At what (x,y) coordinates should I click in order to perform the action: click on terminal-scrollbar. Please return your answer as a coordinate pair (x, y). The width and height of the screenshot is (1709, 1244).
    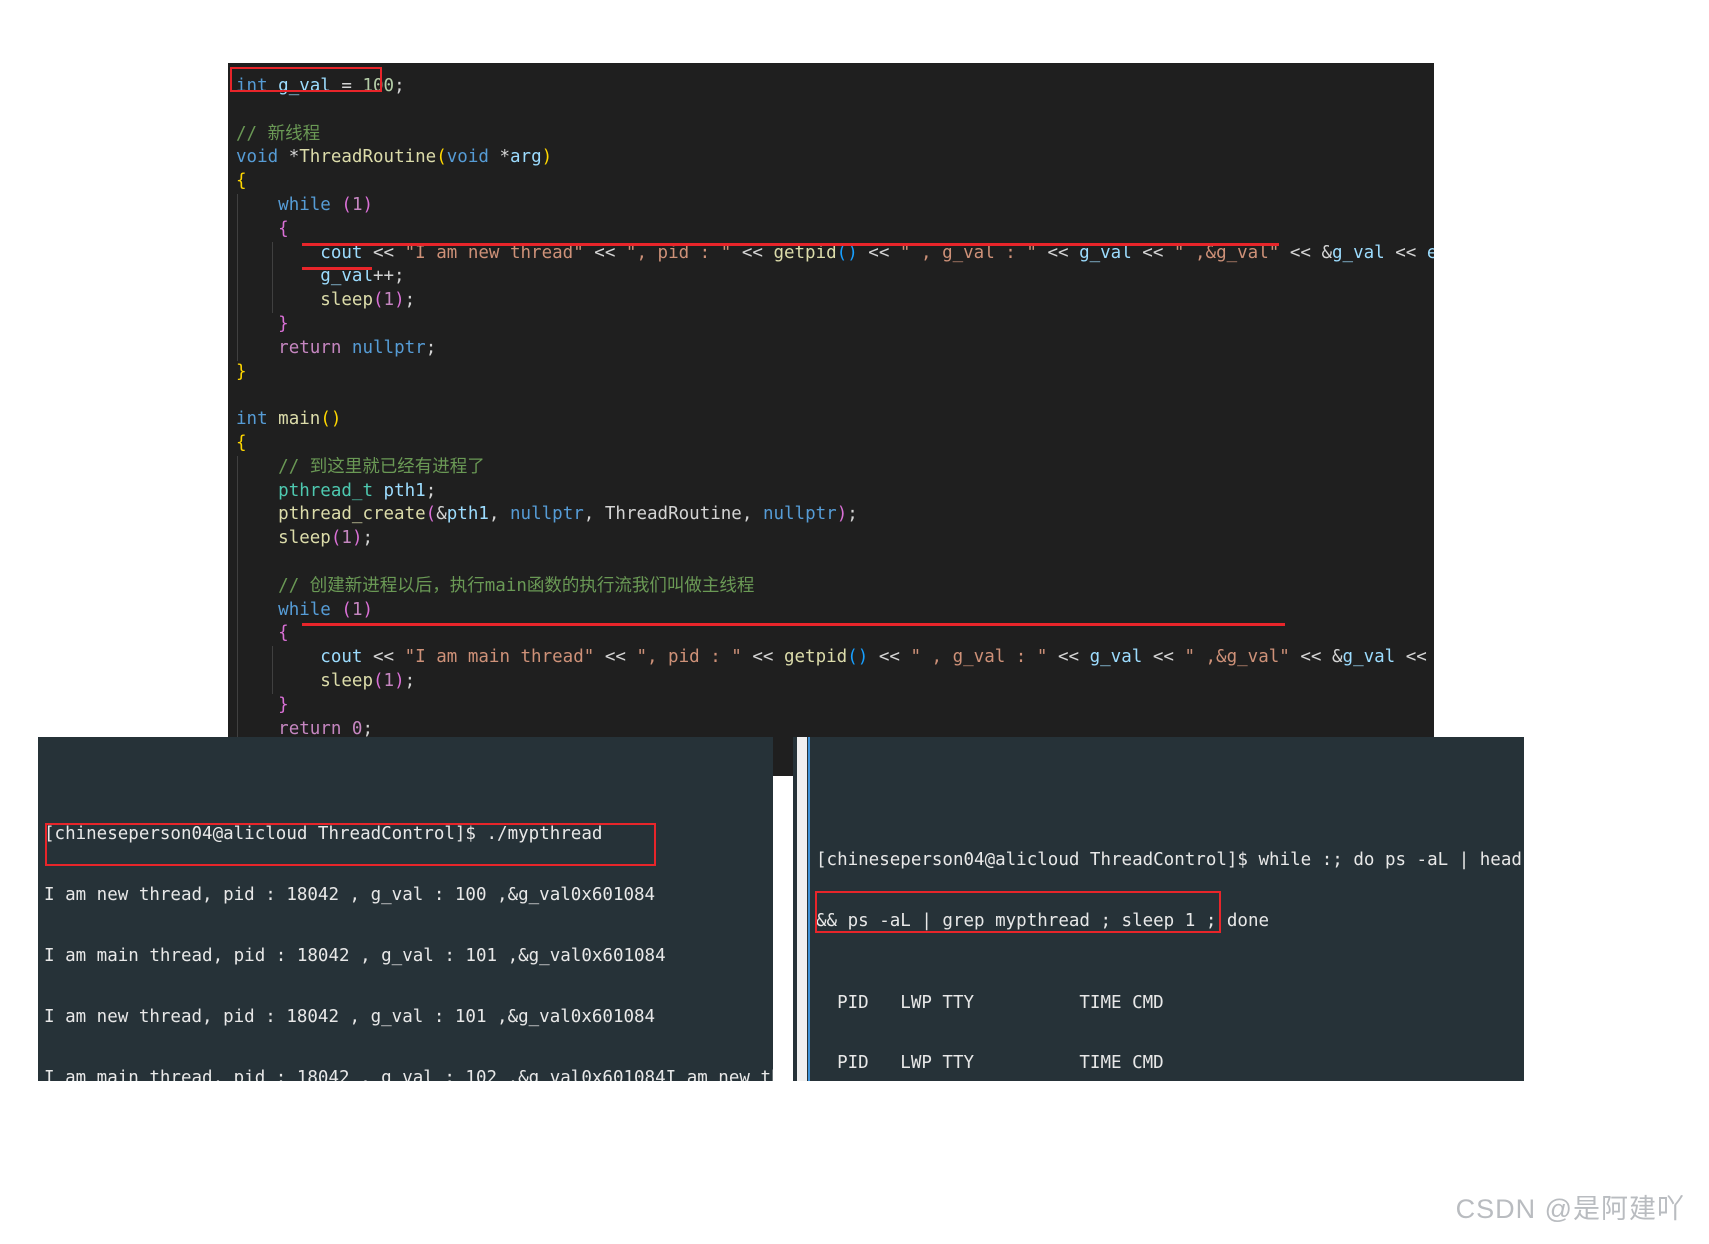
    Looking at the image, I should click on (802, 909).